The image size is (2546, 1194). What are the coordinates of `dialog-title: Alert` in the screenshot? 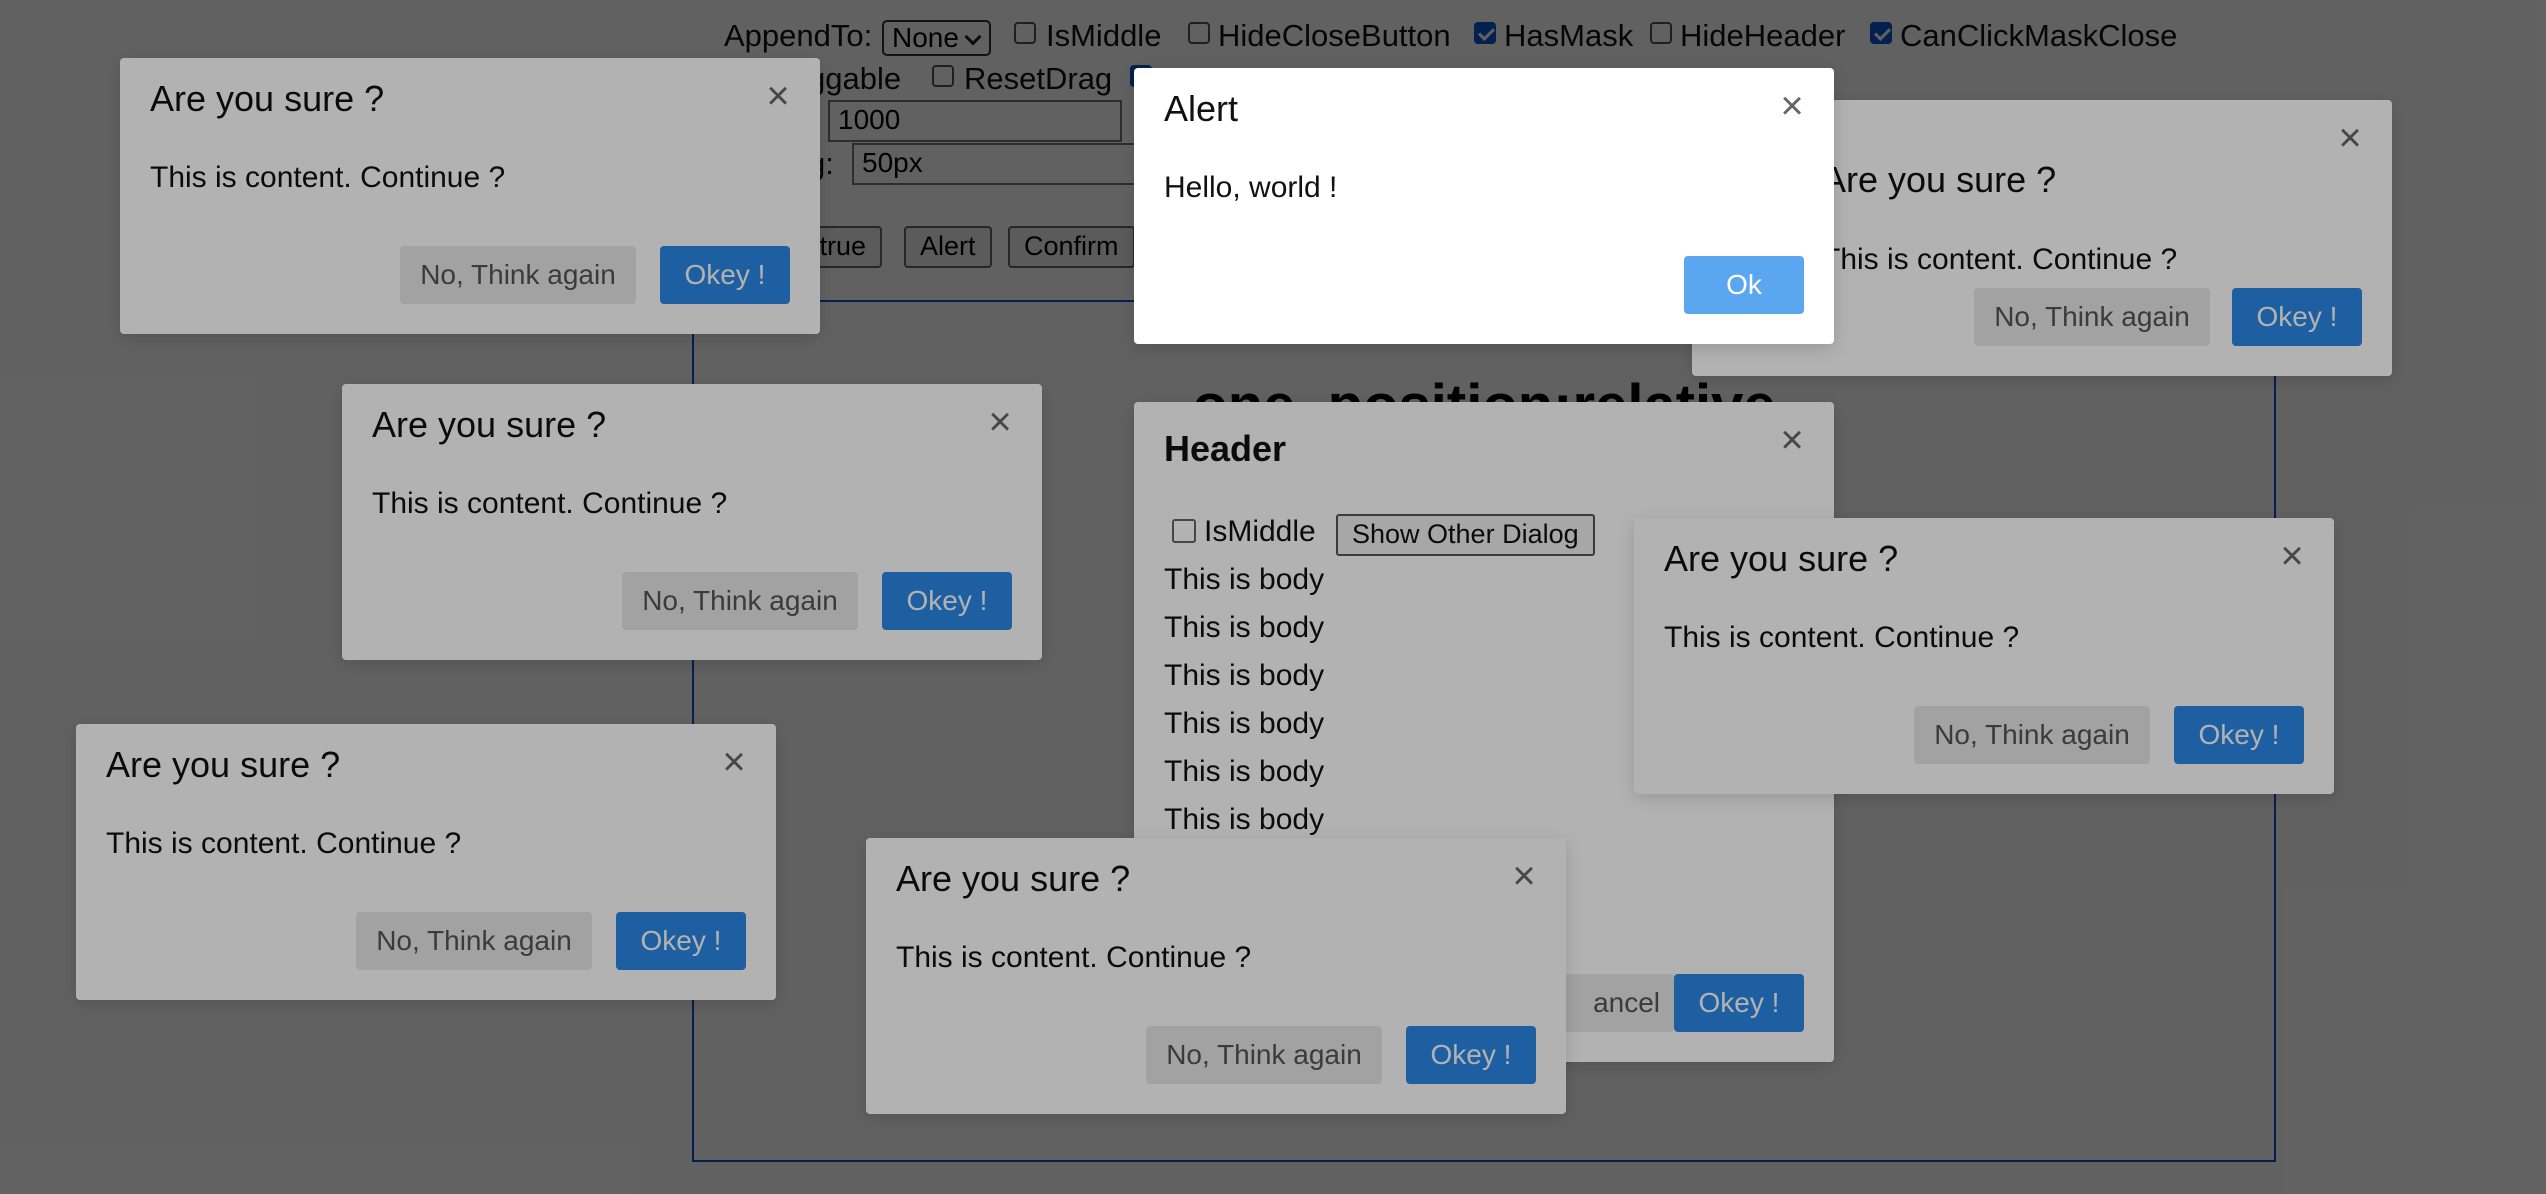 It's located at (1201, 108).